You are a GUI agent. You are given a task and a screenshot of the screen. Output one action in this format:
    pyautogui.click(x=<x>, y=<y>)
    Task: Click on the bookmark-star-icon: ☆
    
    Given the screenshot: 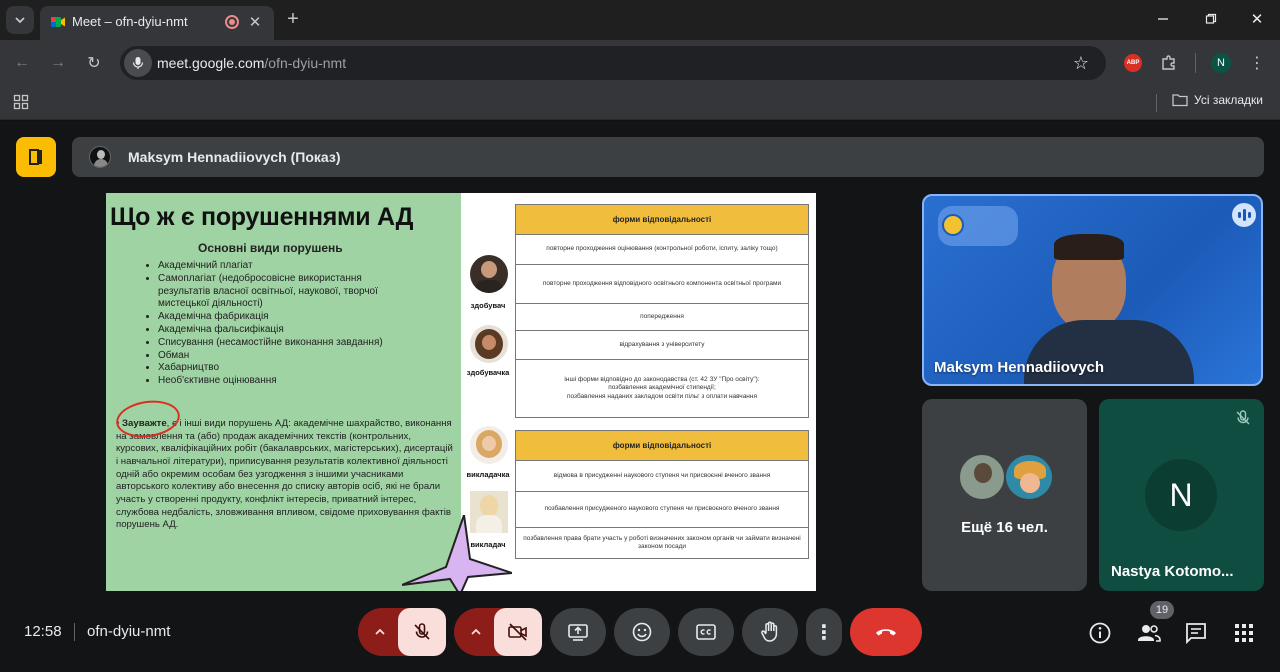 What is the action you would take?
    pyautogui.click(x=1081, y=63)
    